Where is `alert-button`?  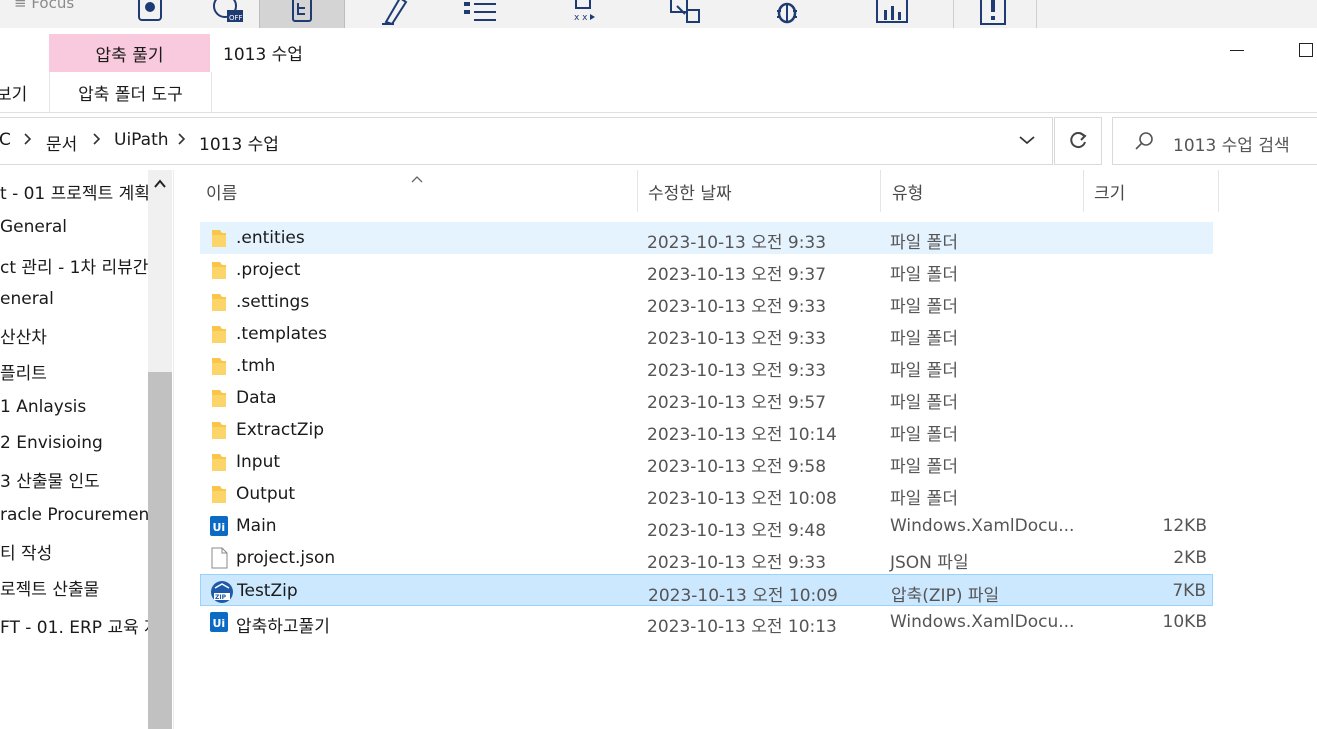
alert-button is located at coordinates (993, 14).